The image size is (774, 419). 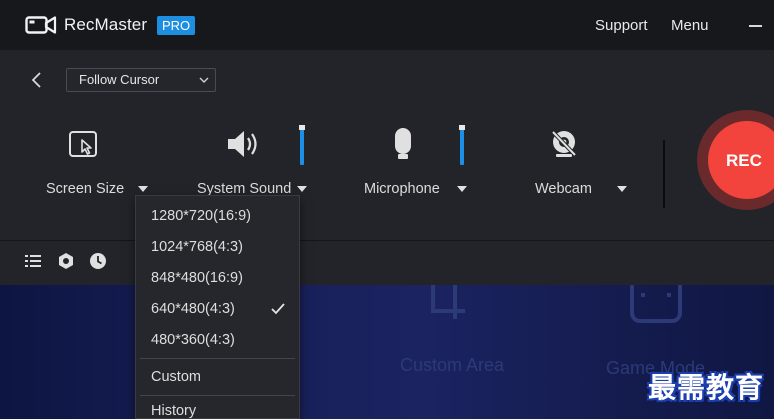 I want to click on resolution-option-label: 480*360(4:3), so click(x=193, y=340).